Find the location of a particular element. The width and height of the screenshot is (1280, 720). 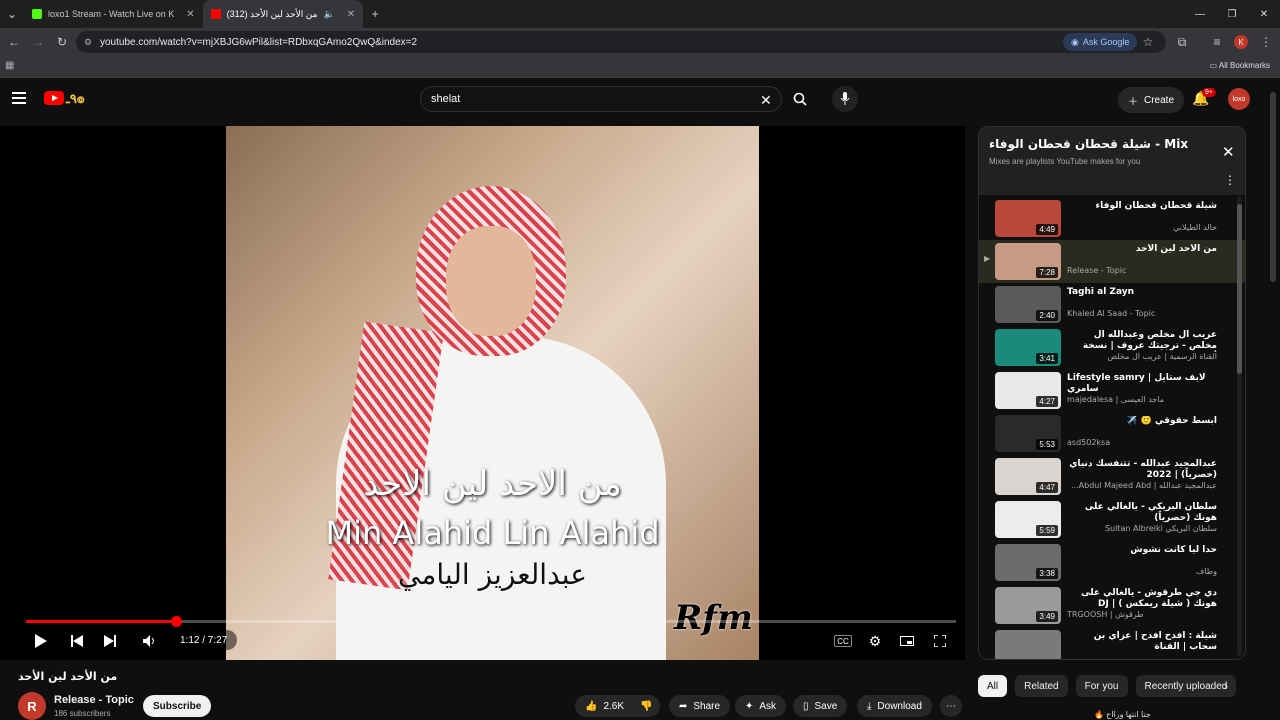

playlist-thumbnail is located at coordinates (1028, 644).